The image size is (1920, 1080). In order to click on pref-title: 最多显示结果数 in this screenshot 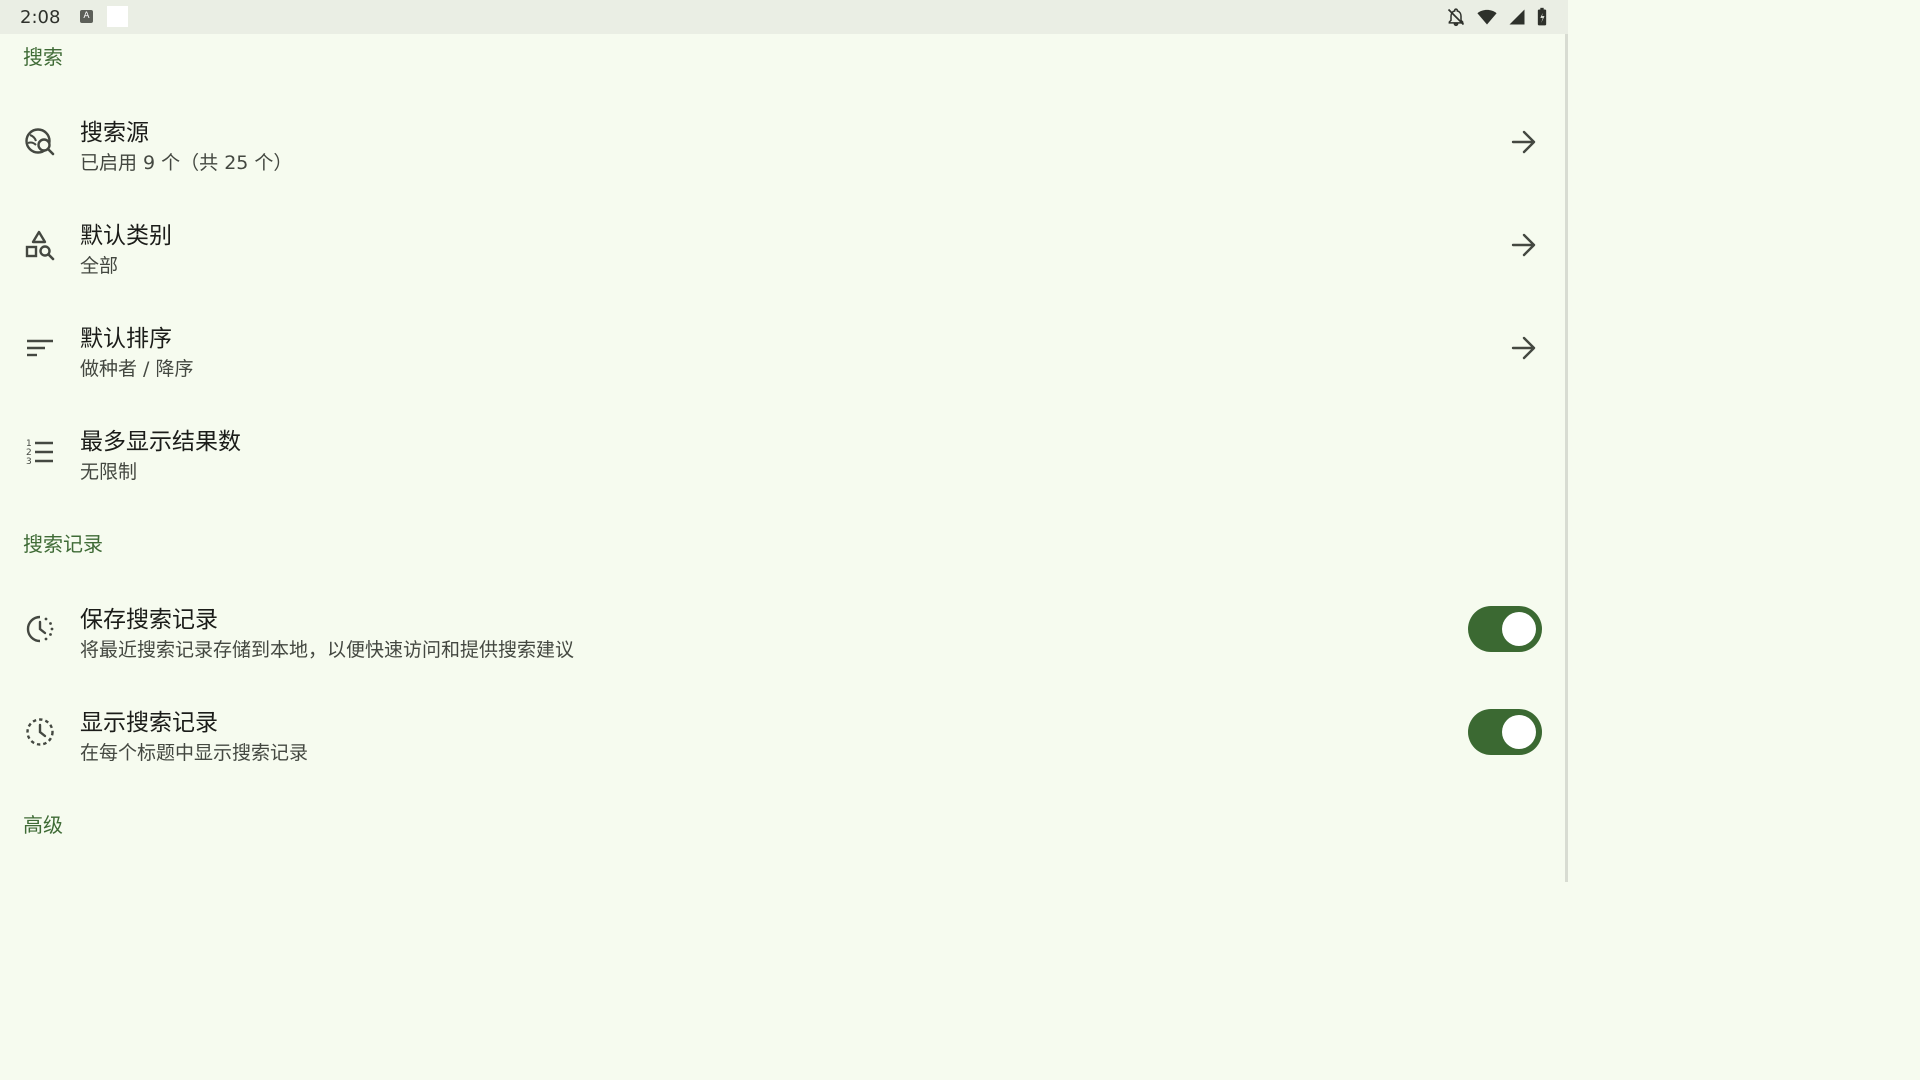, I will do `click(160, 442)`.